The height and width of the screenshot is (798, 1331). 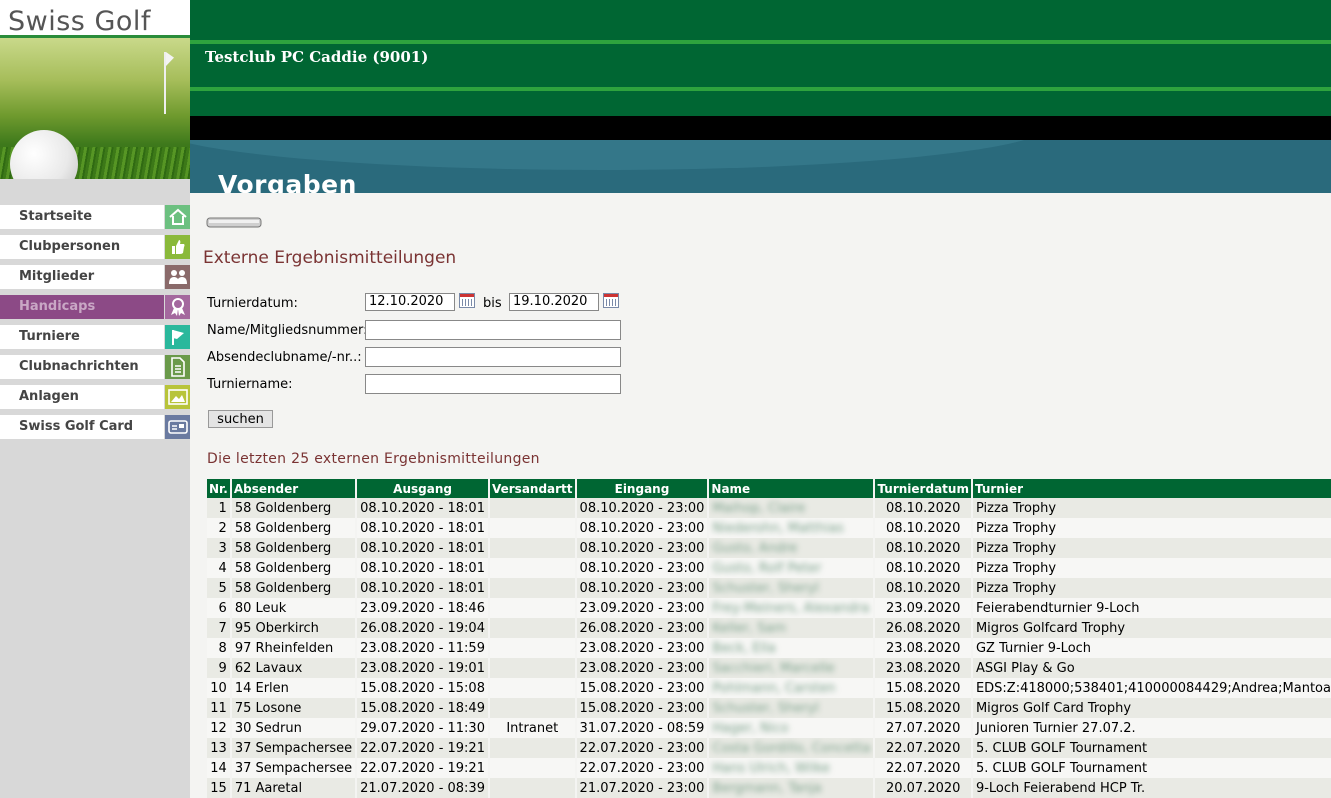 What do you see at coordinates (1151, 648) in the screenshot?
I see `table-cell-turnier: GZ Turnier 9-Loch` at bounding box center [1151, 648].